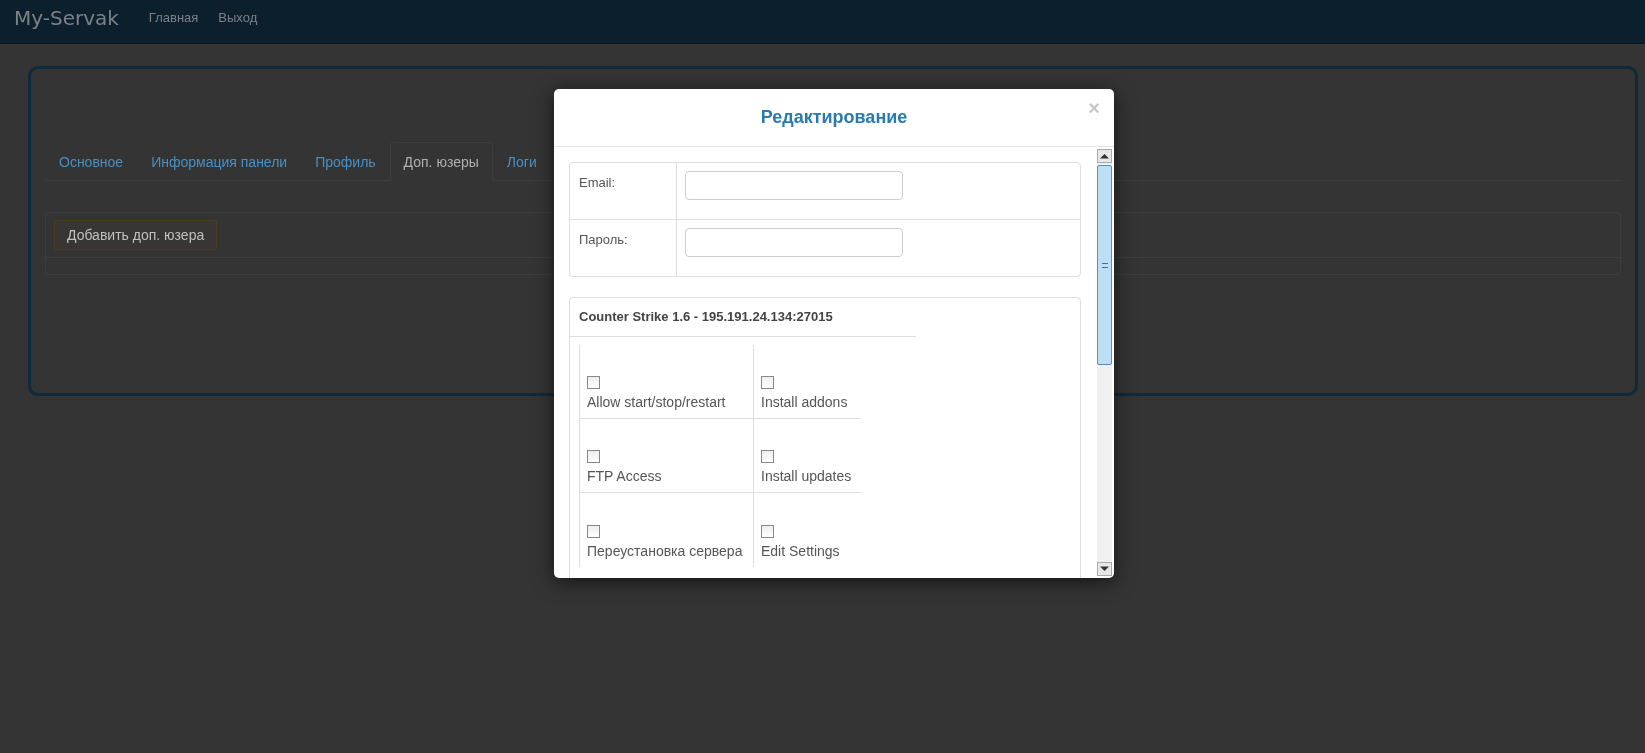 This screenshot has width=1645, height=753. Describe the element at coordinates (834, 117) in the screenshot. I see `dialog-title: Редактирование` at that location.